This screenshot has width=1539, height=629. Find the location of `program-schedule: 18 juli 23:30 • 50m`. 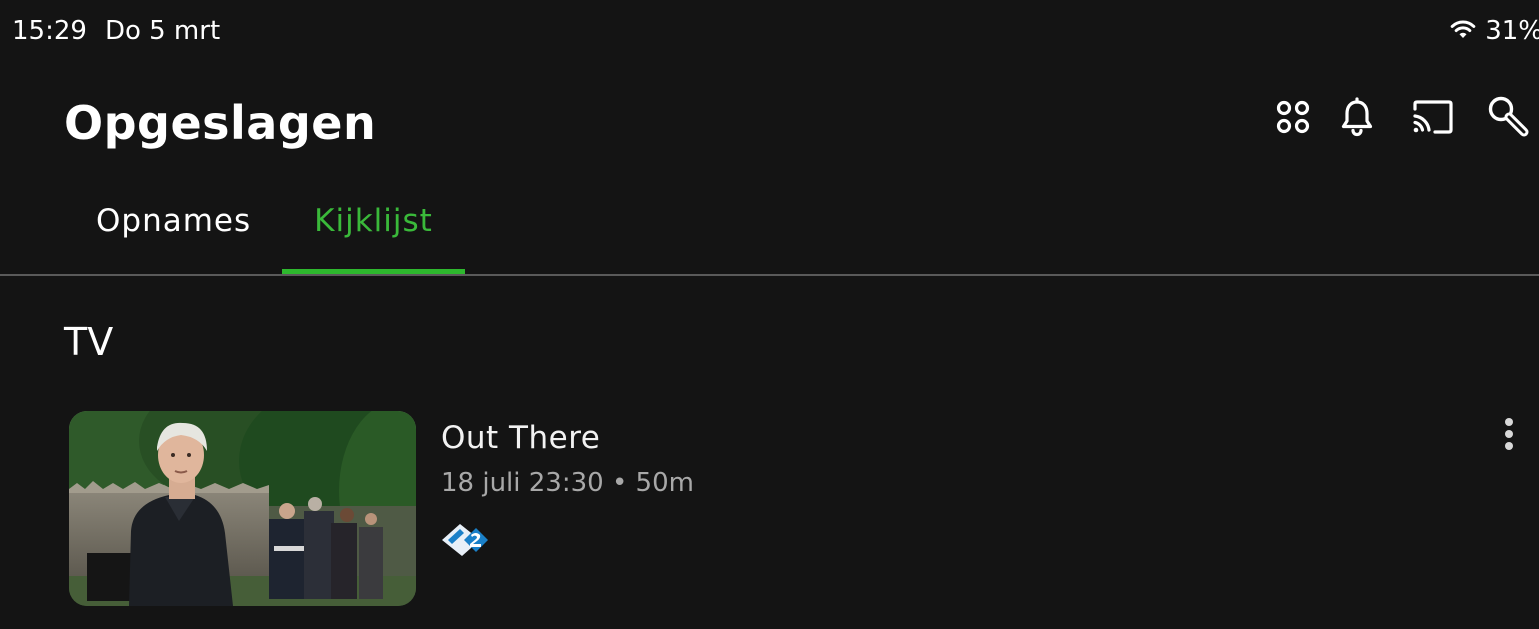

program-schedule: 18 juli 23:30 • 50m is located at coordinates (567, 483).